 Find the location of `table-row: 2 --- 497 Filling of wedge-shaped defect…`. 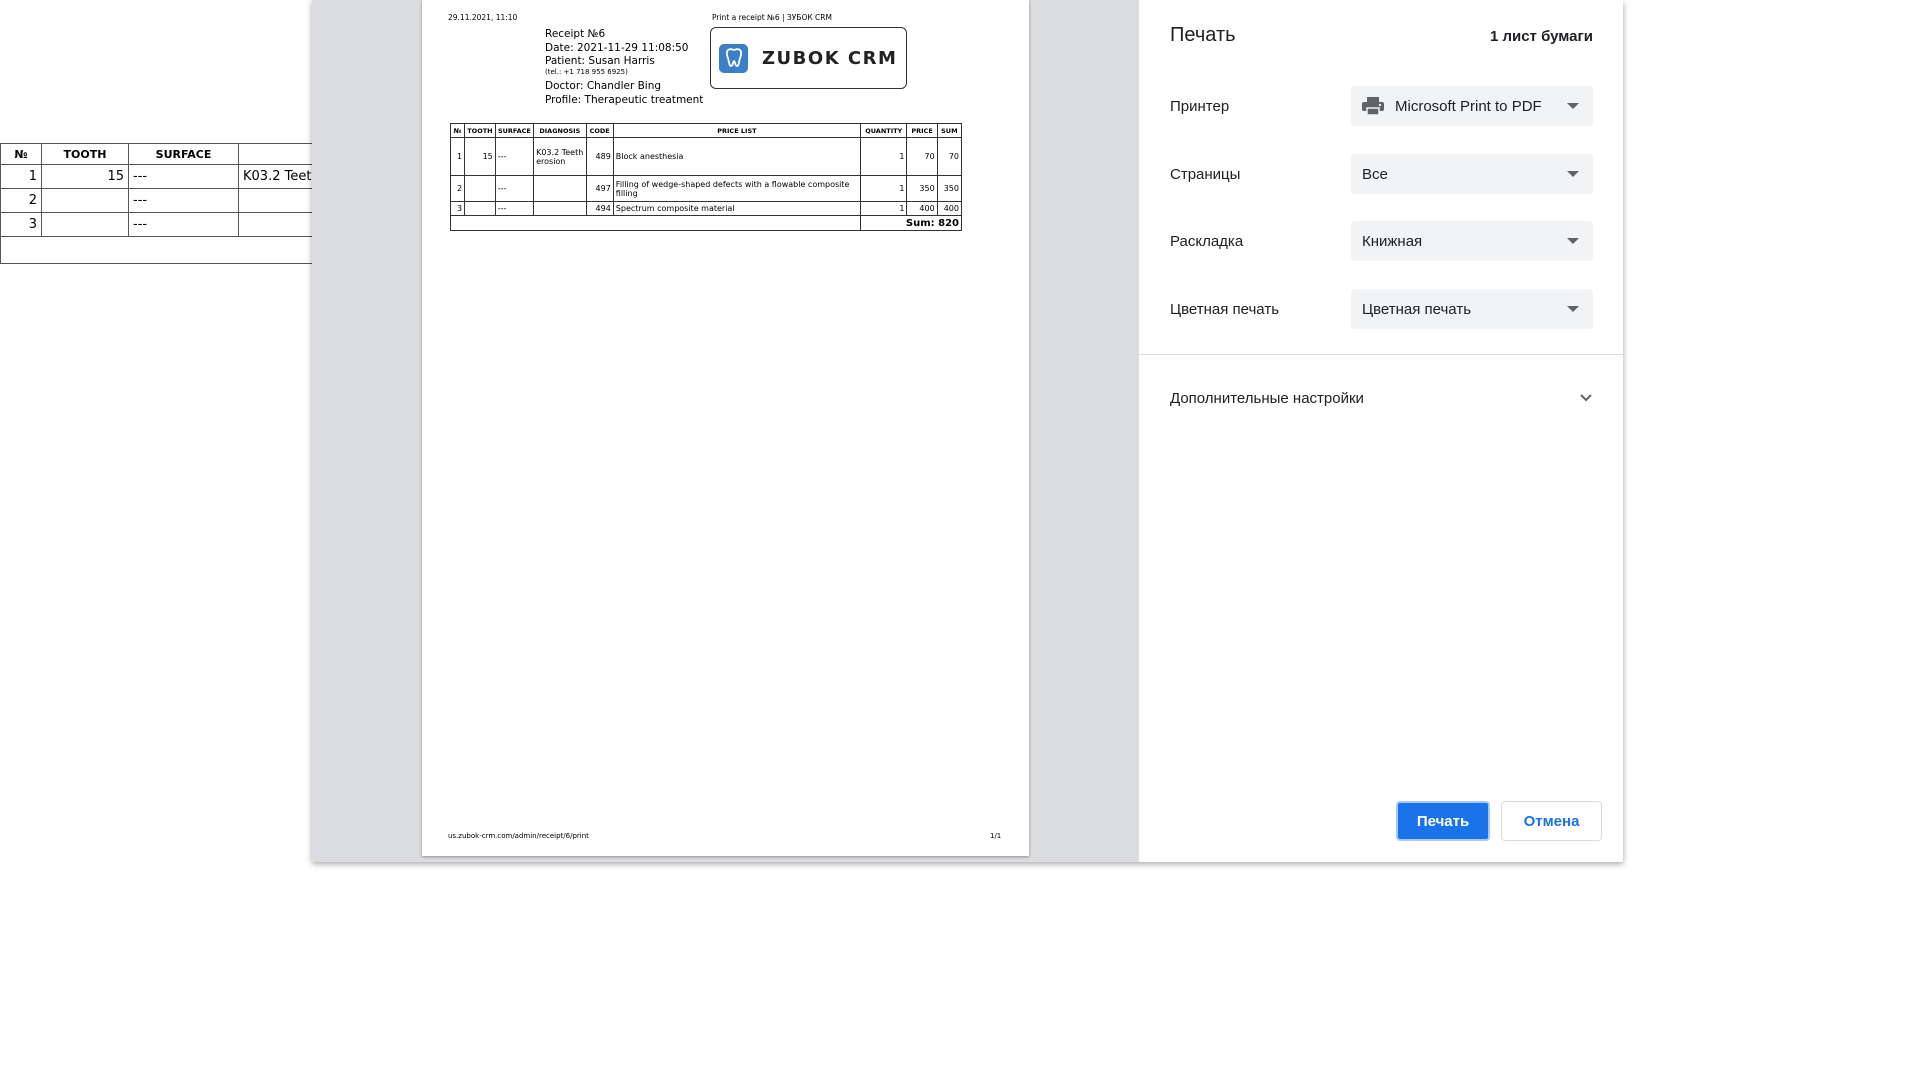

table-row: 2 --- 497 Filling of wedge-shaped defect… is located at coordinates (706, 188).